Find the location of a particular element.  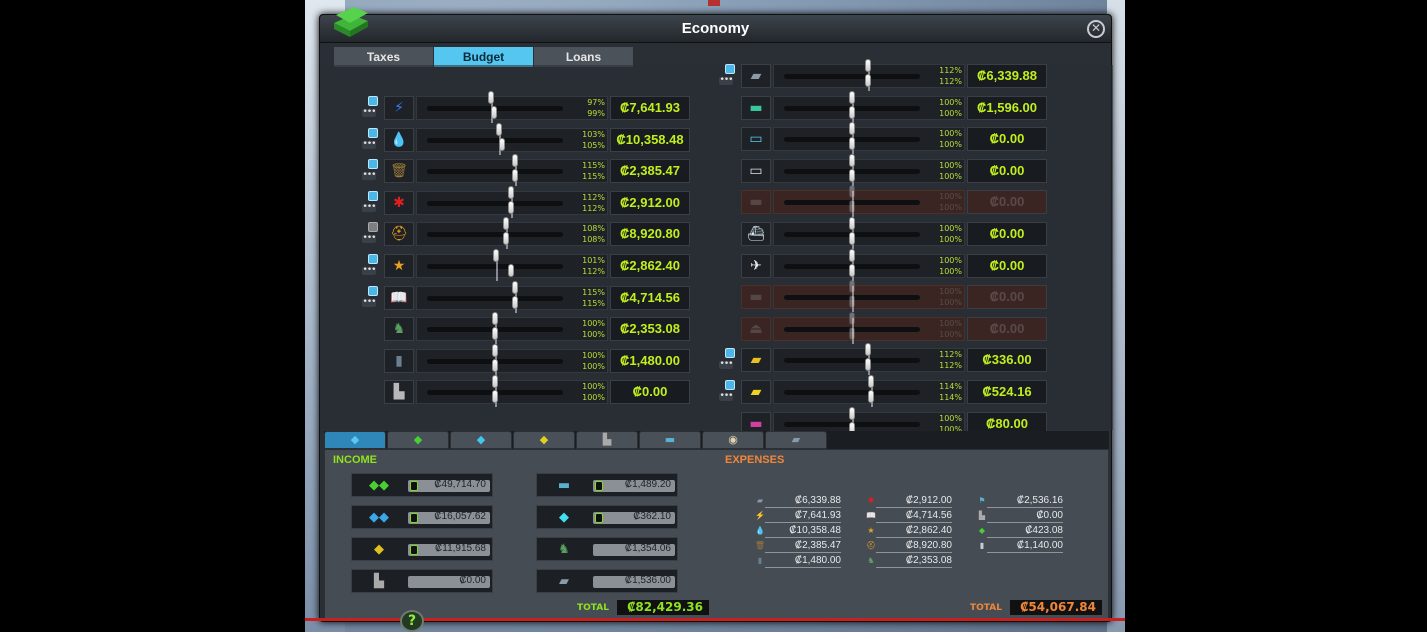

offices-tab-icon: ◆ is located at coordinates (481, 440).